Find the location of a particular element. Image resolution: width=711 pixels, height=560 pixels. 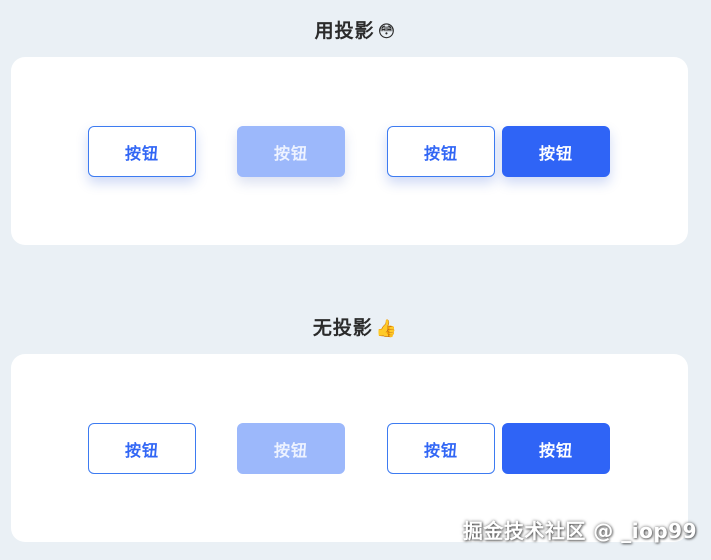

outline-button-shadow: 按钮 is located at coordinates (142, 151).